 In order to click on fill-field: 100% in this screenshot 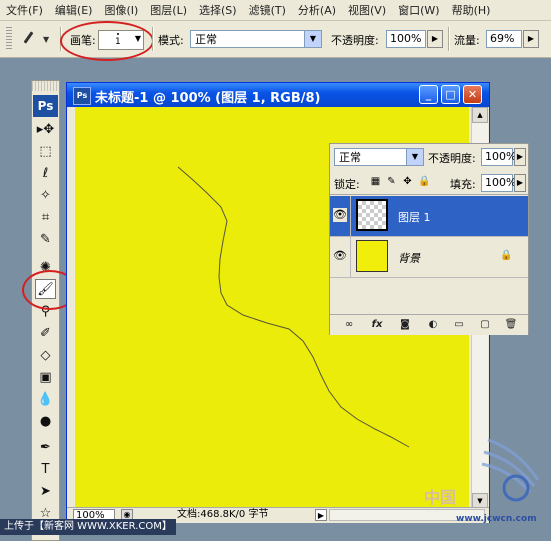, I will do `click(498, 183)`.